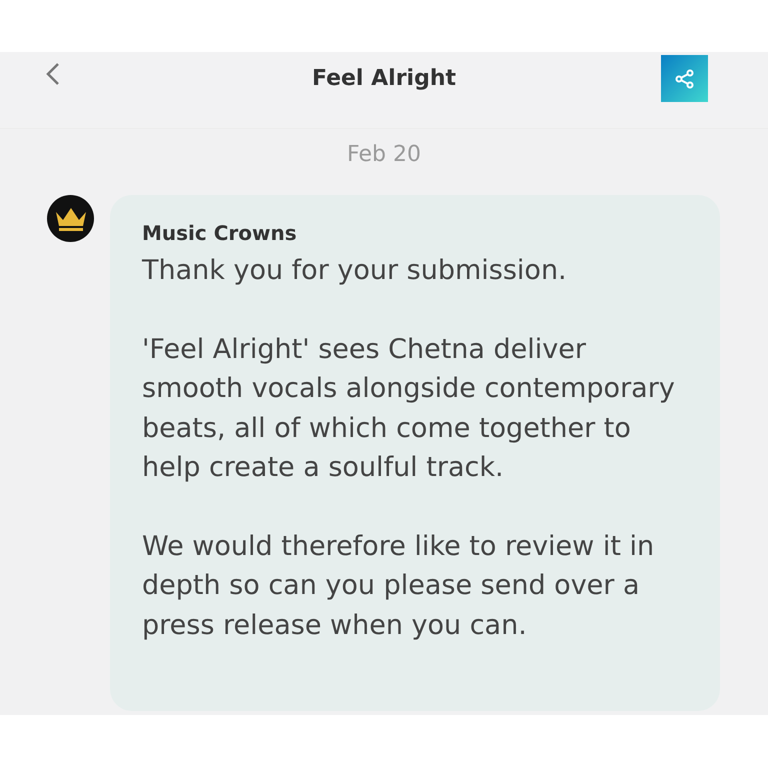 Image resolution: width=768 pixels, height=768 pixels. Describe the element at coordinates (71, 219) in the screenshot. I see `crown-icon` at that location.